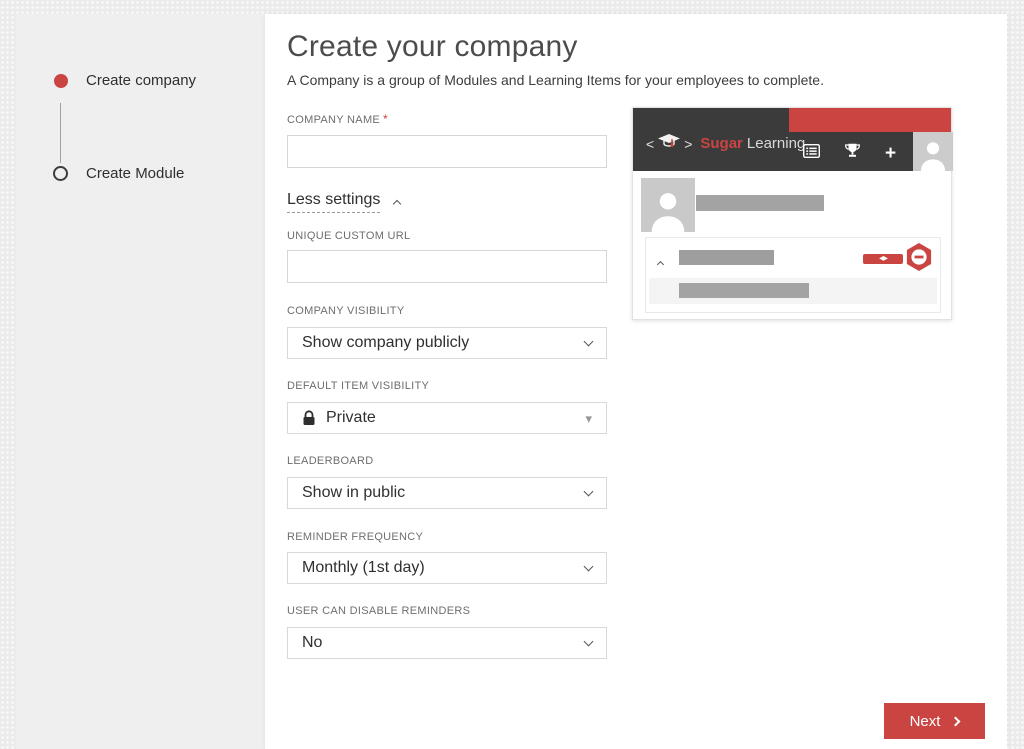  What do you see at coordinates (386, 119) in the screenshot?
I see `required-asterisk: *` at bounding box center [386, 119].